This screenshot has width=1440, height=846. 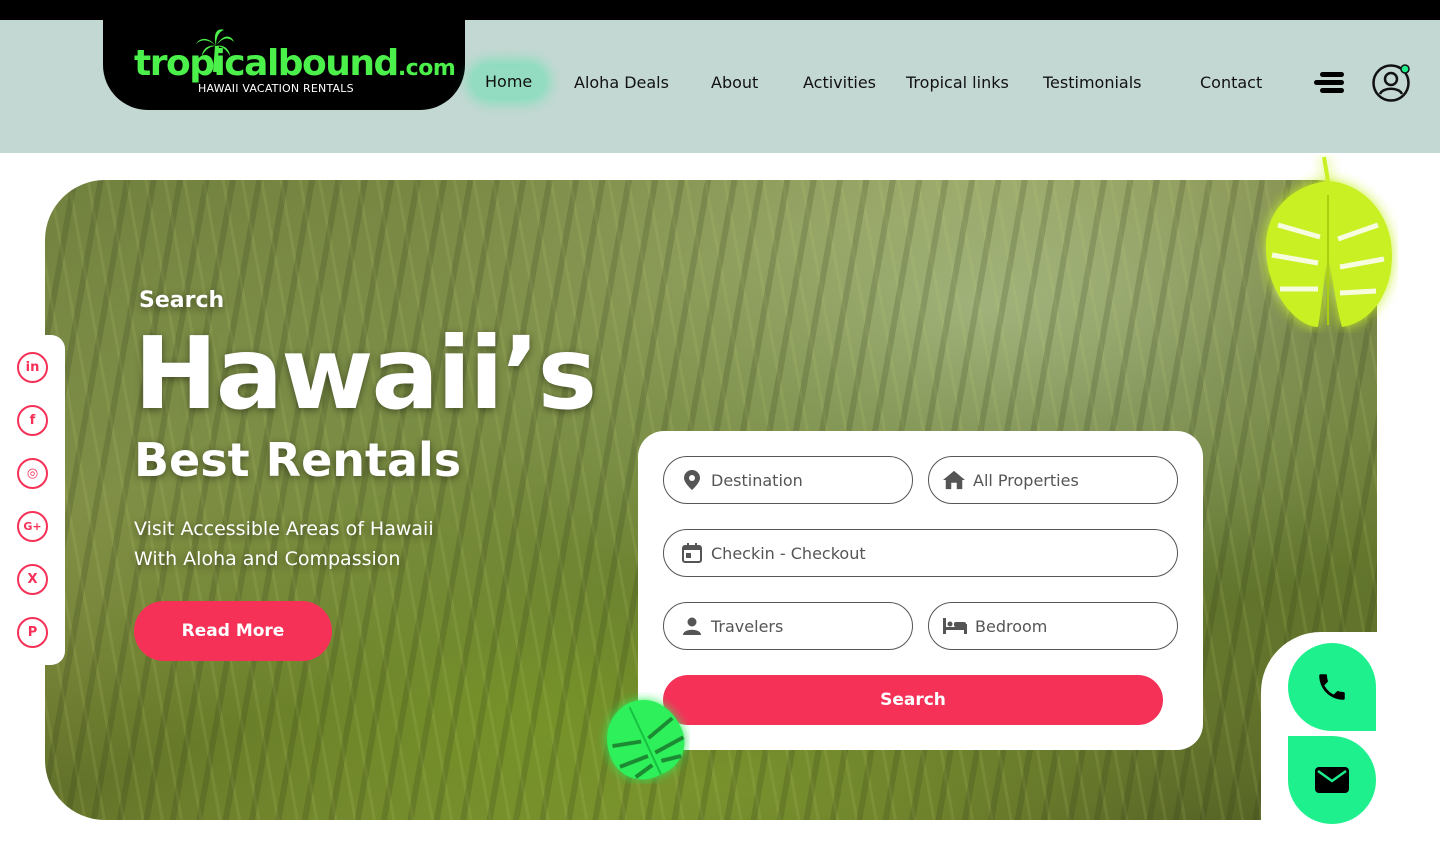 What do you see at coordinates (1053, 626) in the screenshot?
I see `bedroom-field: Bedroom` at bounding box center [1053, 626].